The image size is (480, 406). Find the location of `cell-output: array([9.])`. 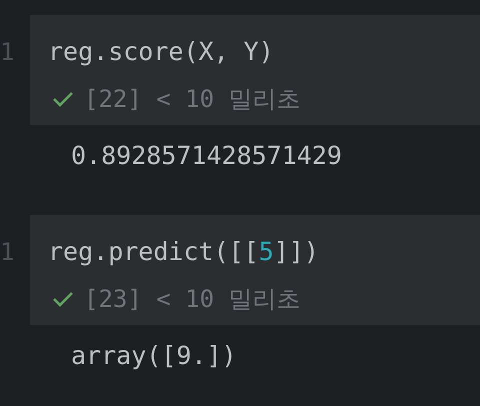

cell-output: array([9.]) is located at coordinates (154, 355).